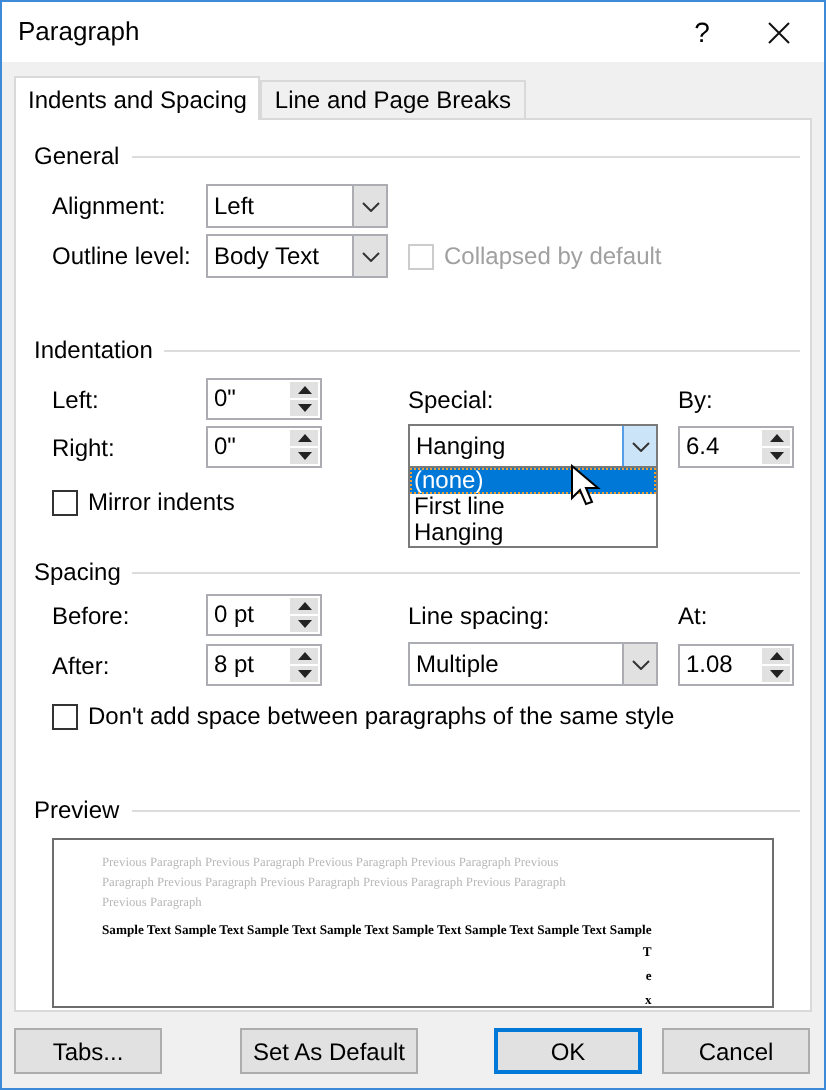  I want to click on field-label: Right:, so click(84, 448).